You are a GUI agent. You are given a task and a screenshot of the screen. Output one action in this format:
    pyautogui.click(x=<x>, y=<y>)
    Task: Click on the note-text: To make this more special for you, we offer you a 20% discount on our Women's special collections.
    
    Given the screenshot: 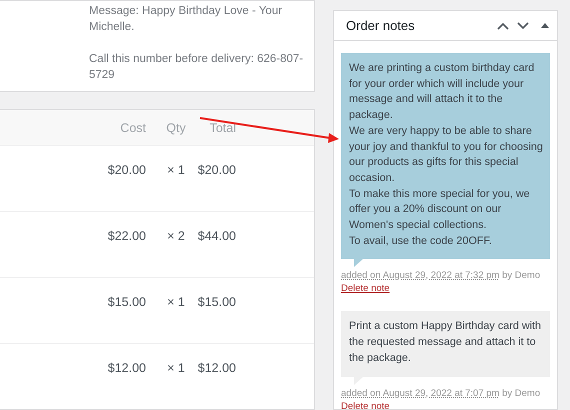 What is the action you would take?
    pyautogui.click(x=440, y=210)
    